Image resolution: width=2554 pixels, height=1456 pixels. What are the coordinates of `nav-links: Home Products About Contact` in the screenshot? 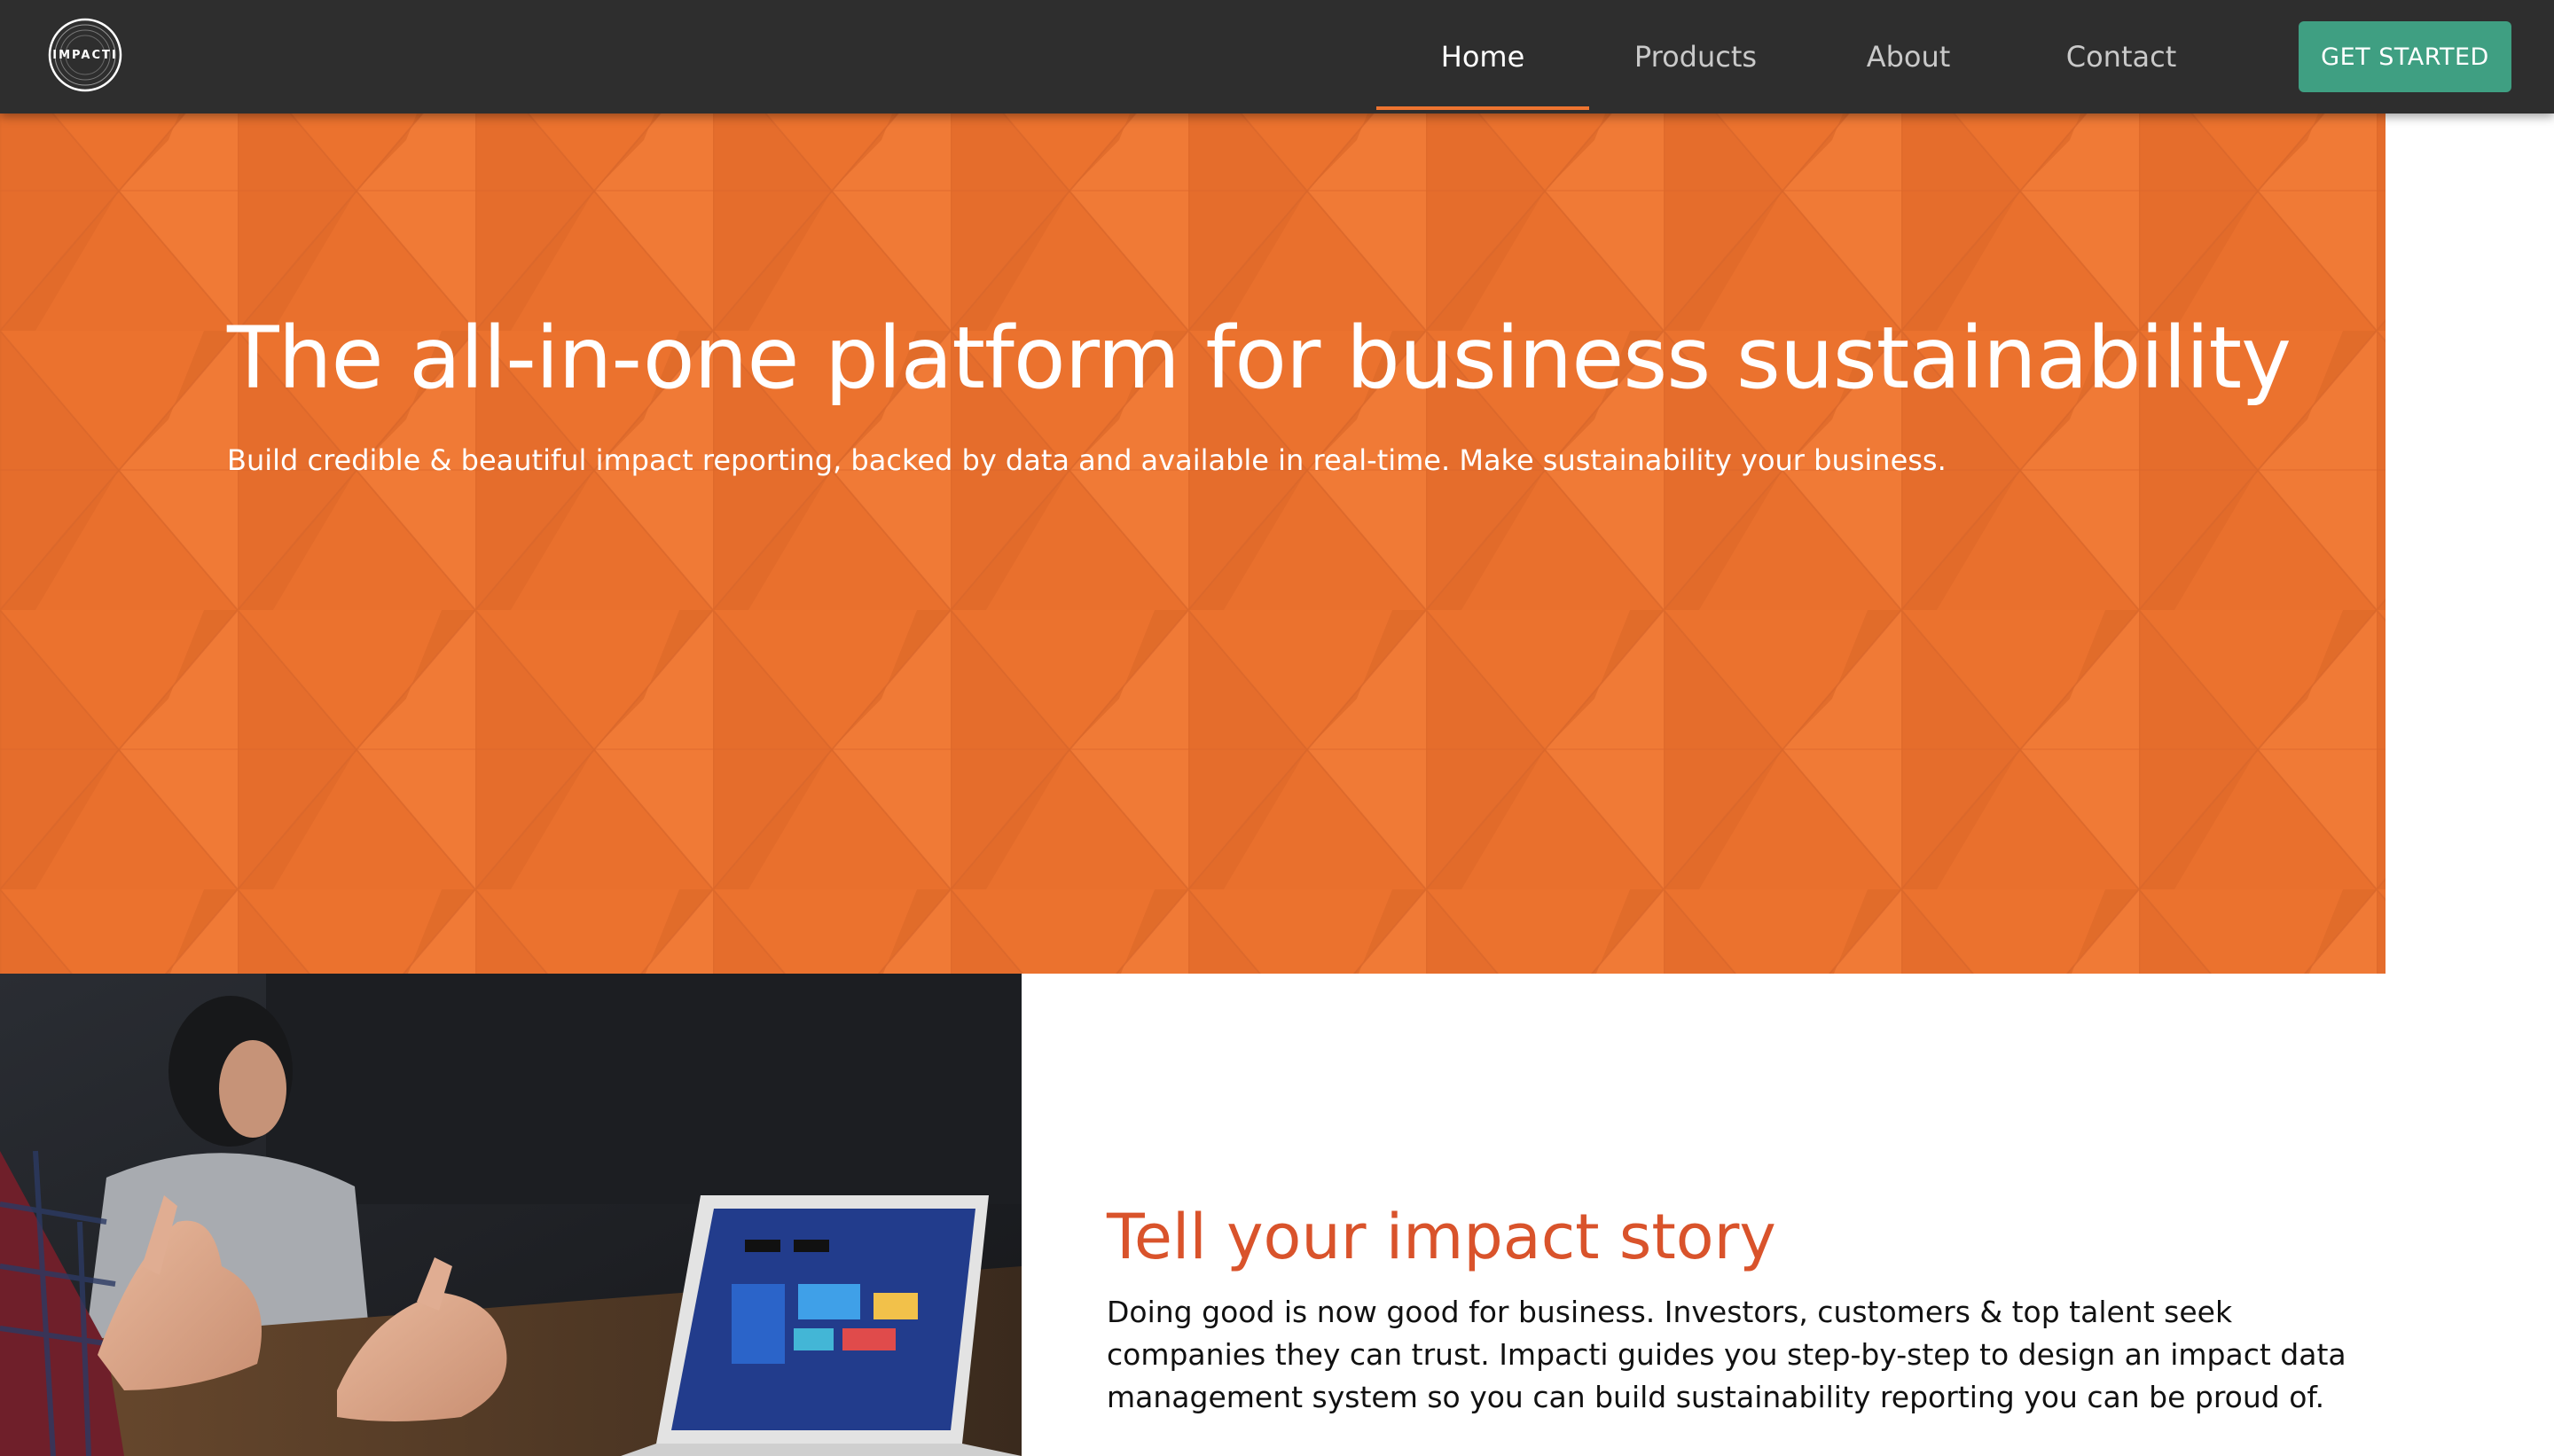 It's located at (1802, 57).